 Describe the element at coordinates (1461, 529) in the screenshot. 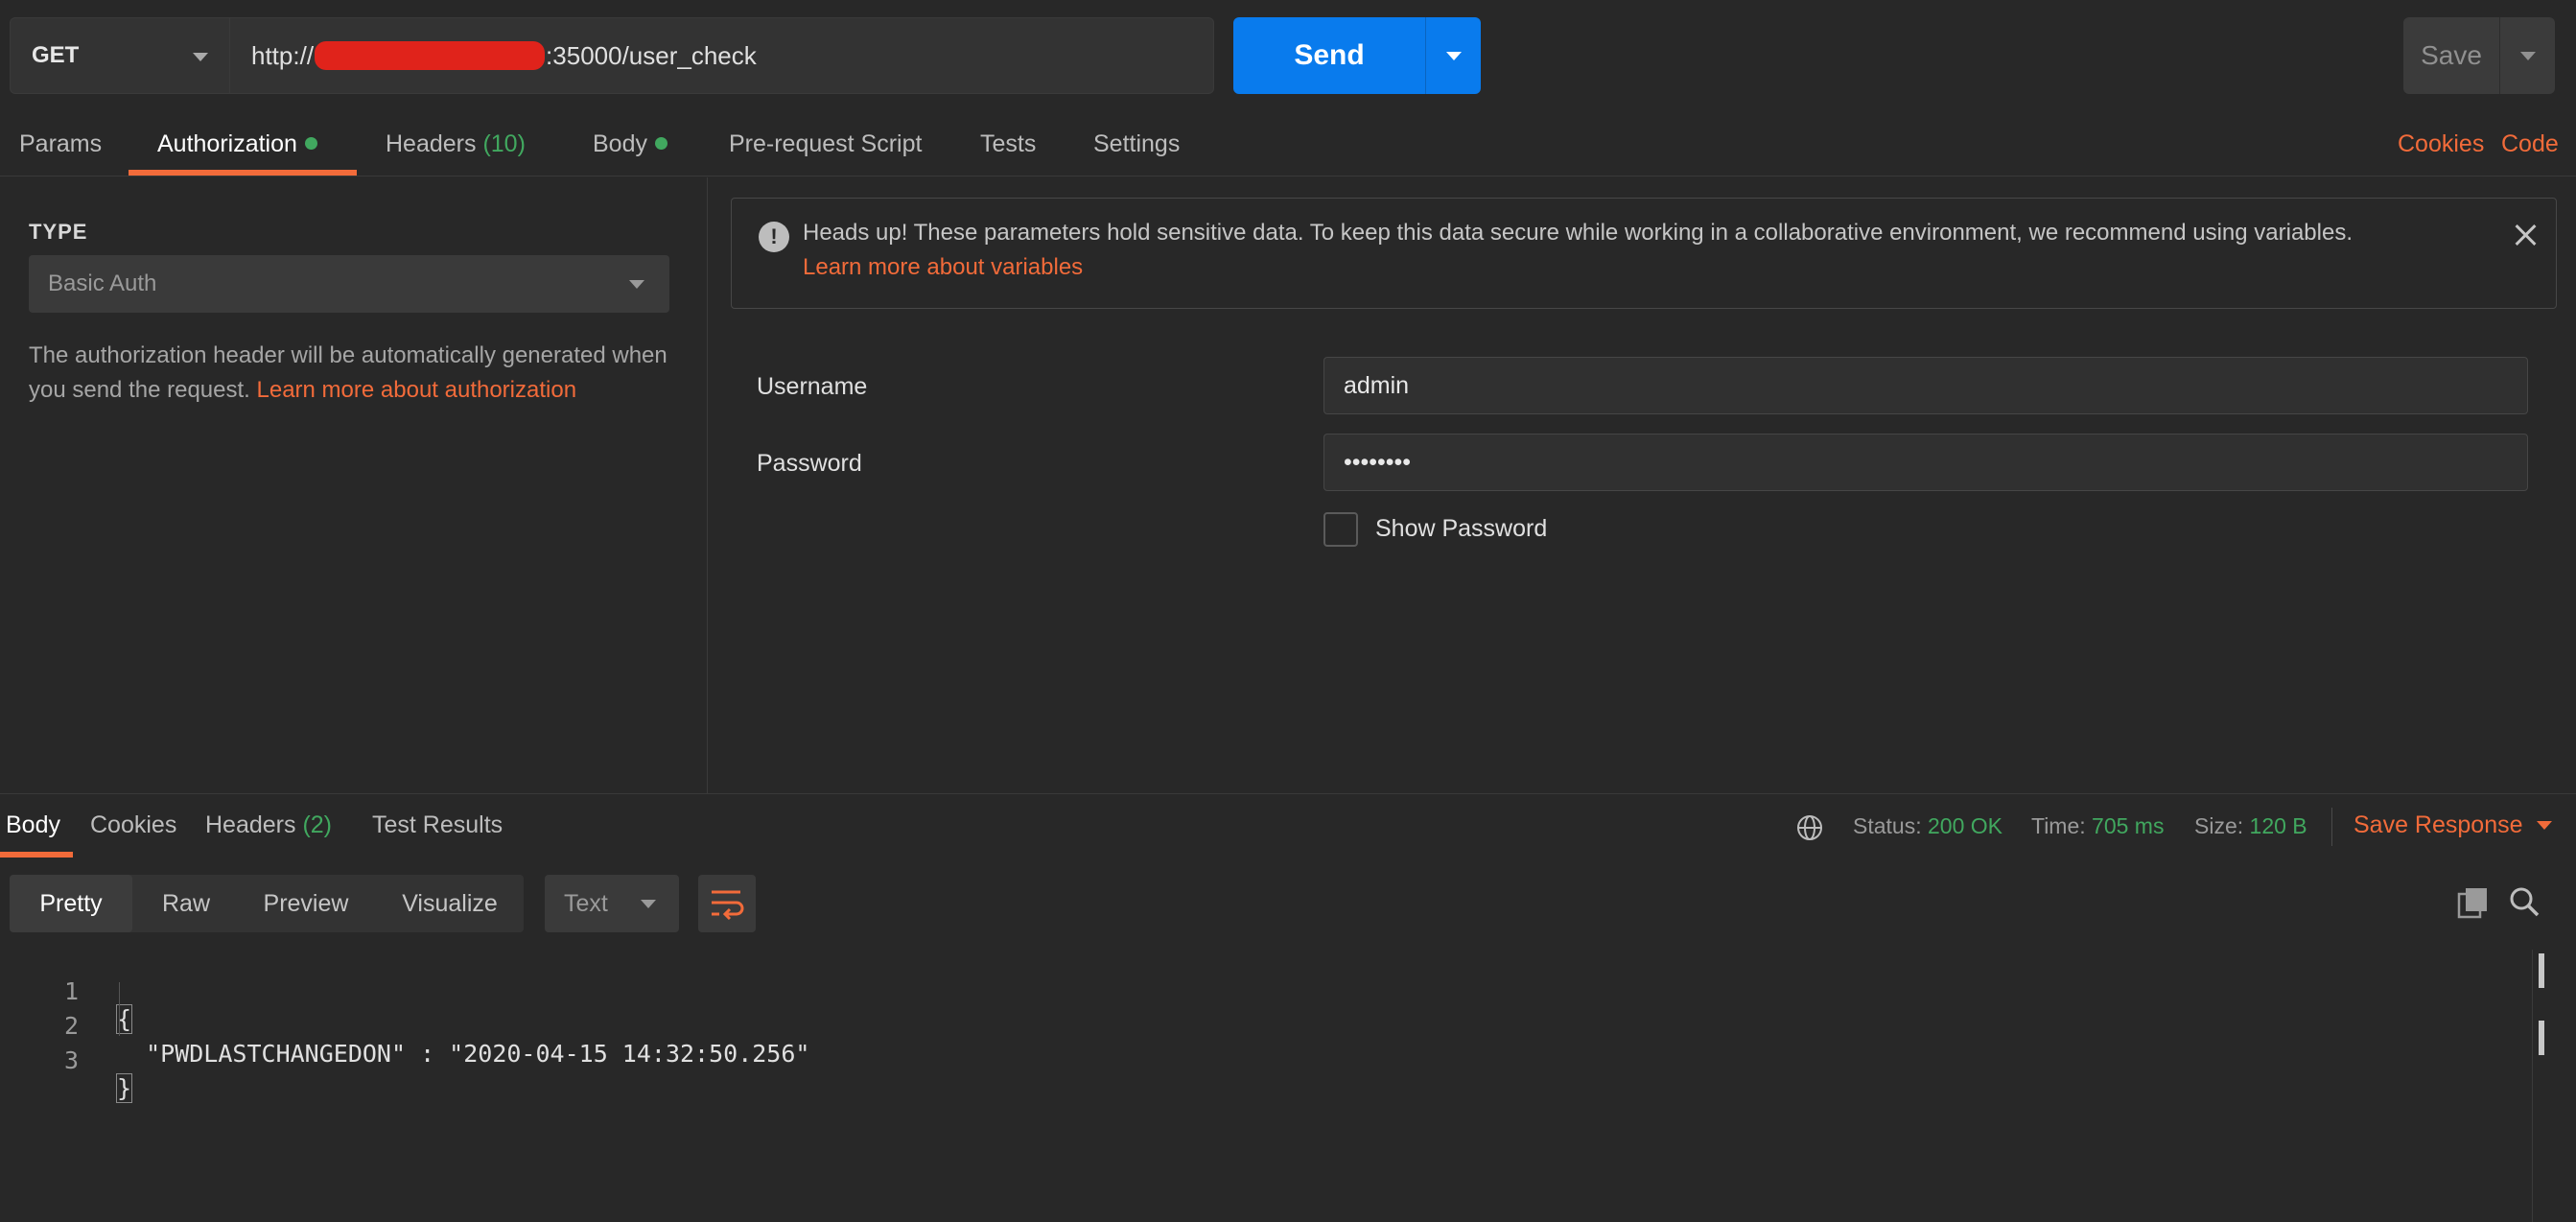

I see `show-password-label: Show Password` at that location.